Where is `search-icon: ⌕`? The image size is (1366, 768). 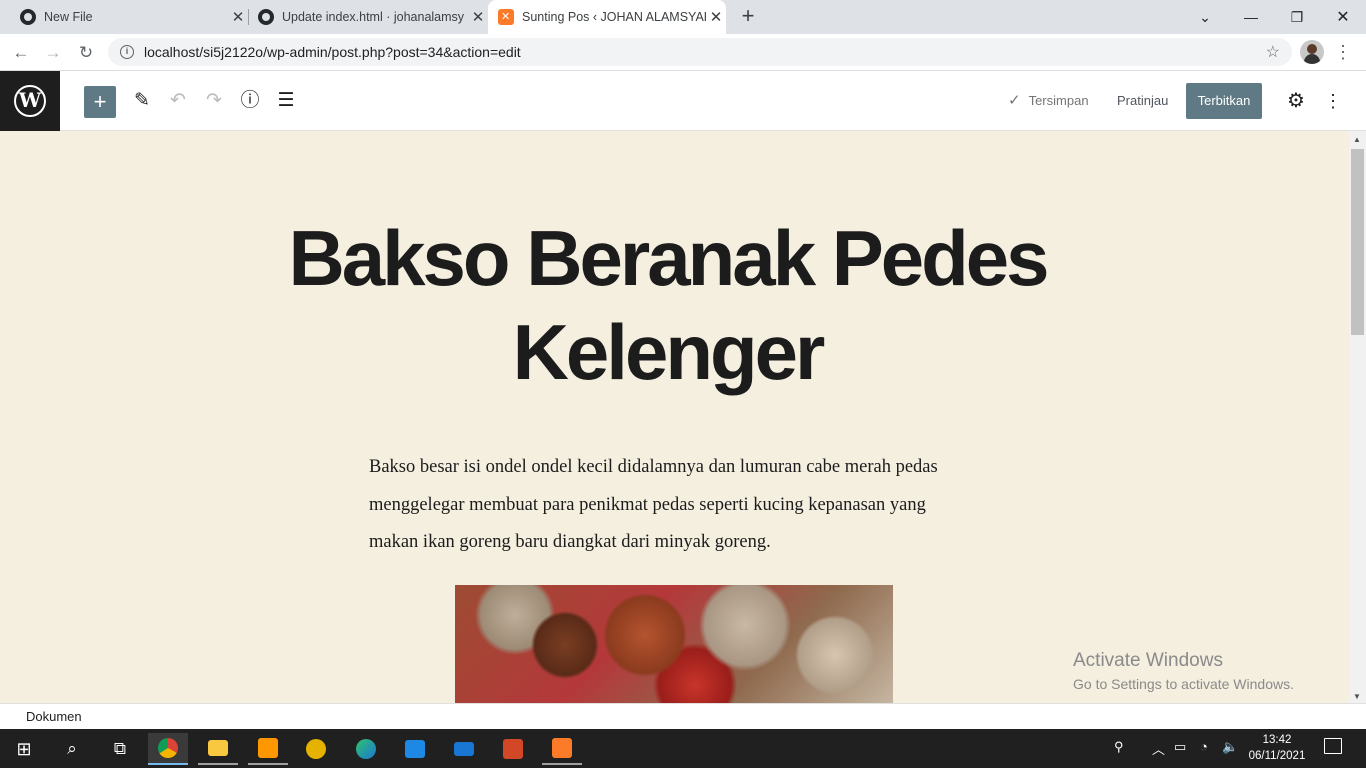
search-icon: ⌕ is located at coordinates (72, 749).